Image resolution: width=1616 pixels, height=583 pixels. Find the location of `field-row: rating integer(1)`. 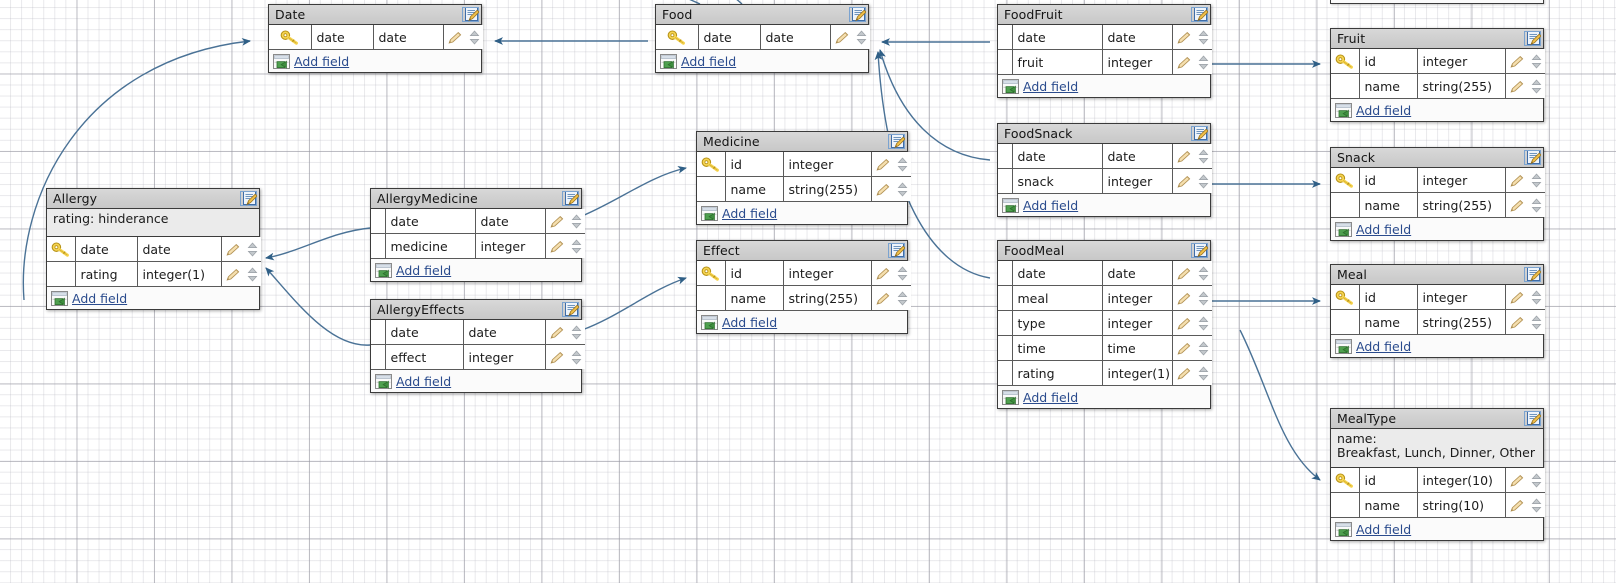

field-row: rating integer(1) is located at coordinates (154, 273).